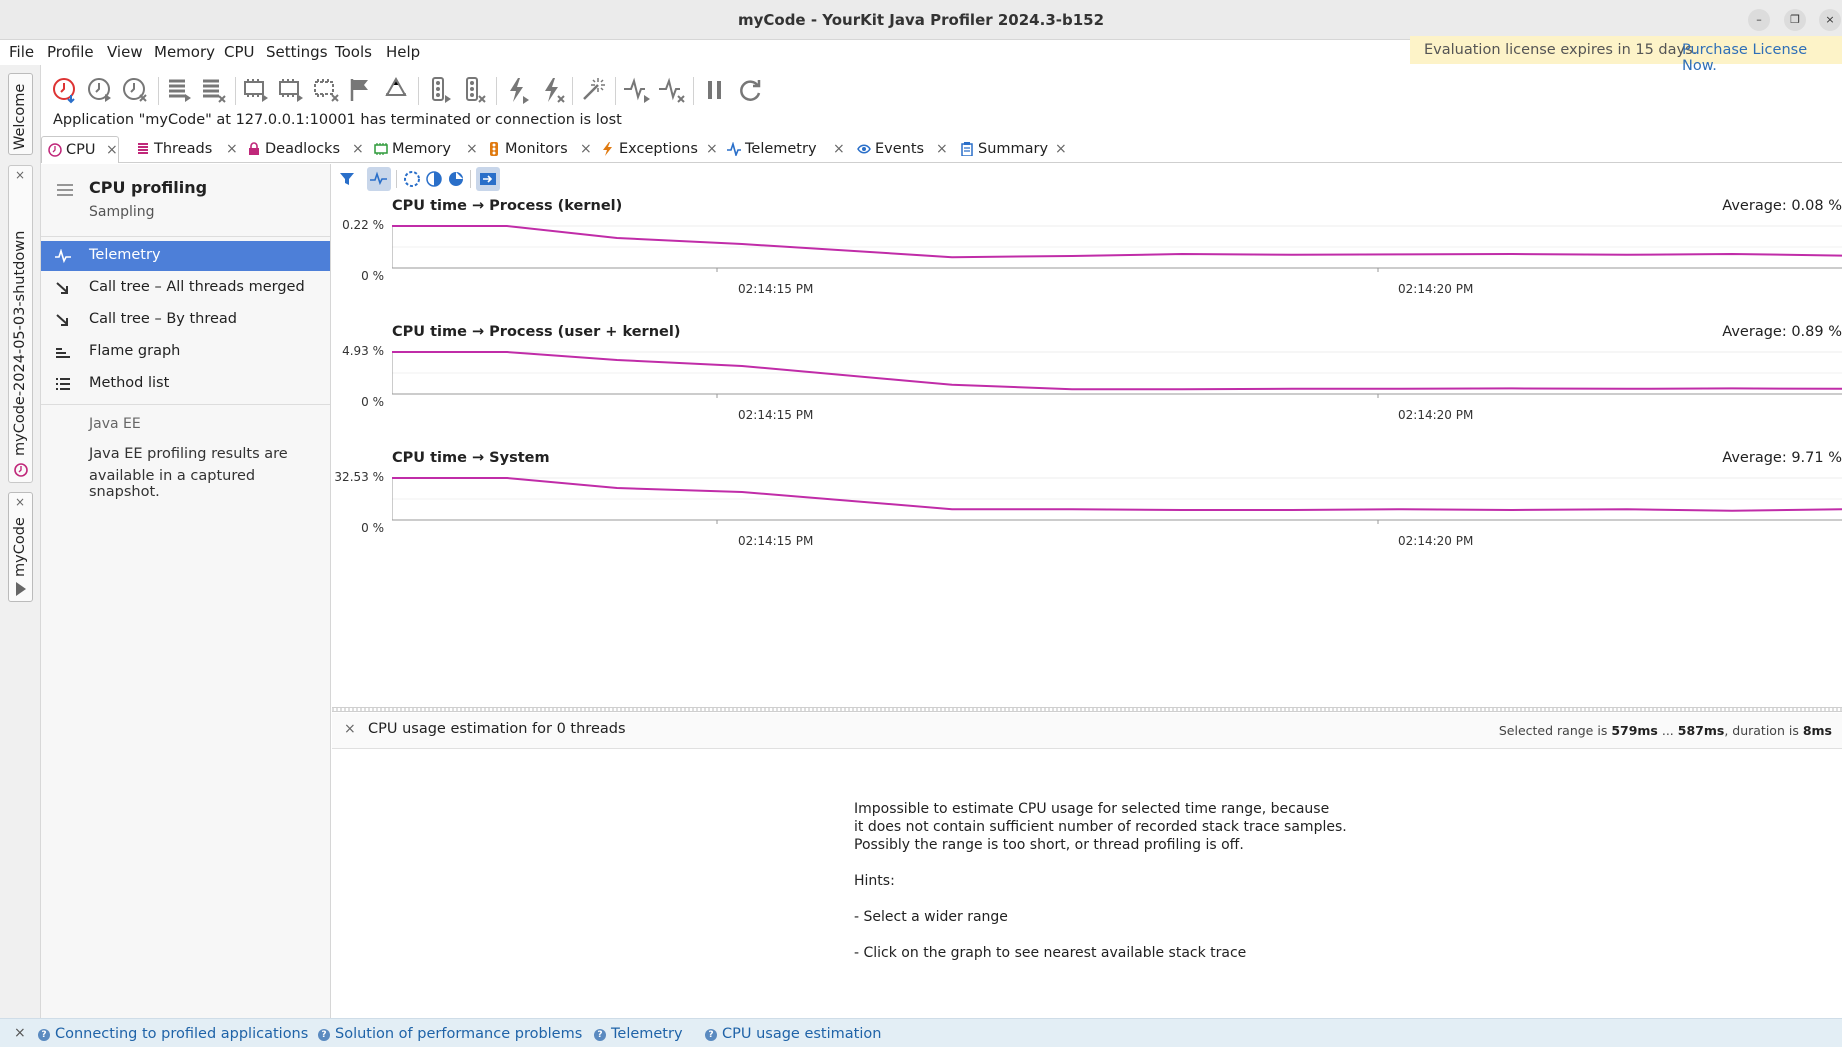  I want to click on start-exception-telemetry-icon, so click(517, 90).